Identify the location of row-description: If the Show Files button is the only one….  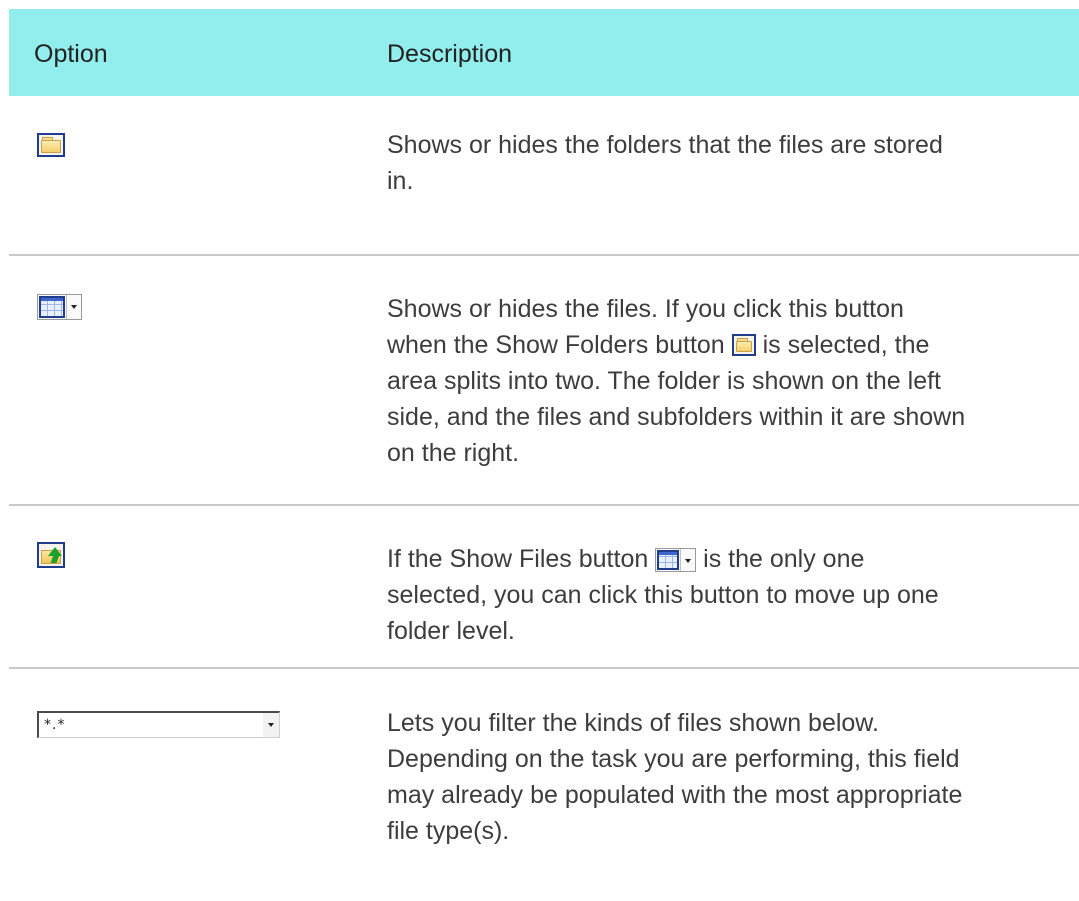
(663, 595).